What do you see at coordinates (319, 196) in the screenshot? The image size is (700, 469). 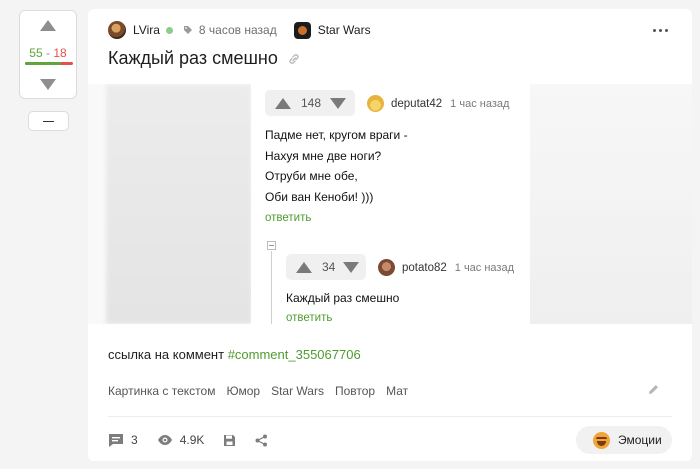 I see `comment-line: Оби ван Кеноби! )))` at bounding box center [319, 196].